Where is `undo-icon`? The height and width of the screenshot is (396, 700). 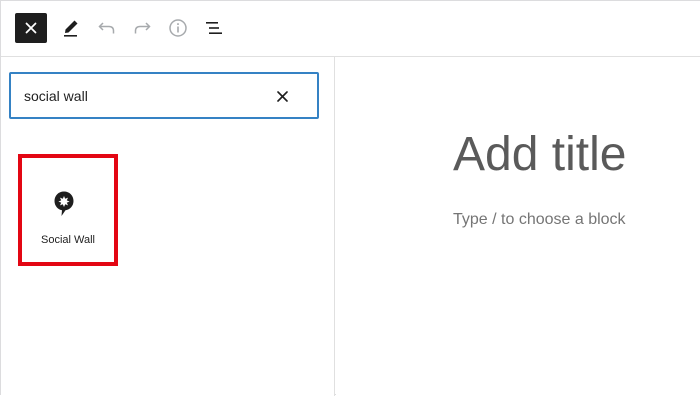 undo-icon is located at coordinates (106, 28).